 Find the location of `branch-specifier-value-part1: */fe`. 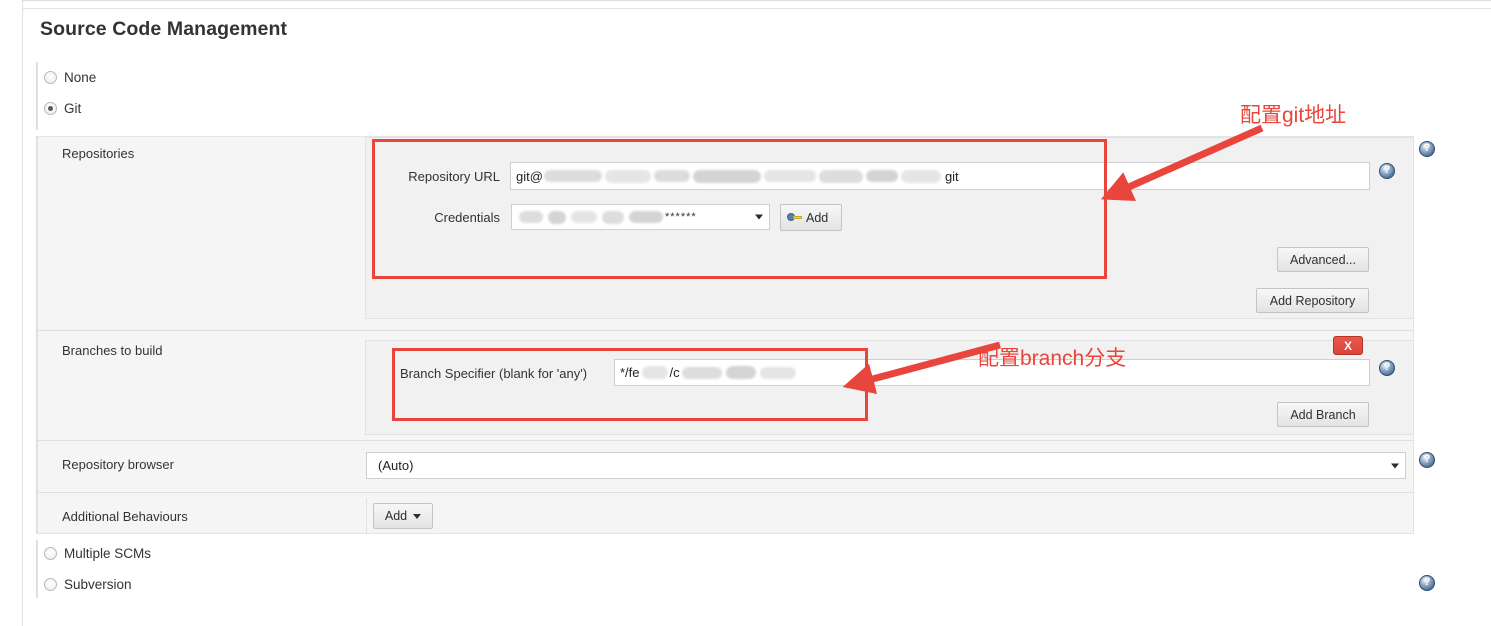

branch-specifier-value-part1: */fe is located at coordinates (630, 372).